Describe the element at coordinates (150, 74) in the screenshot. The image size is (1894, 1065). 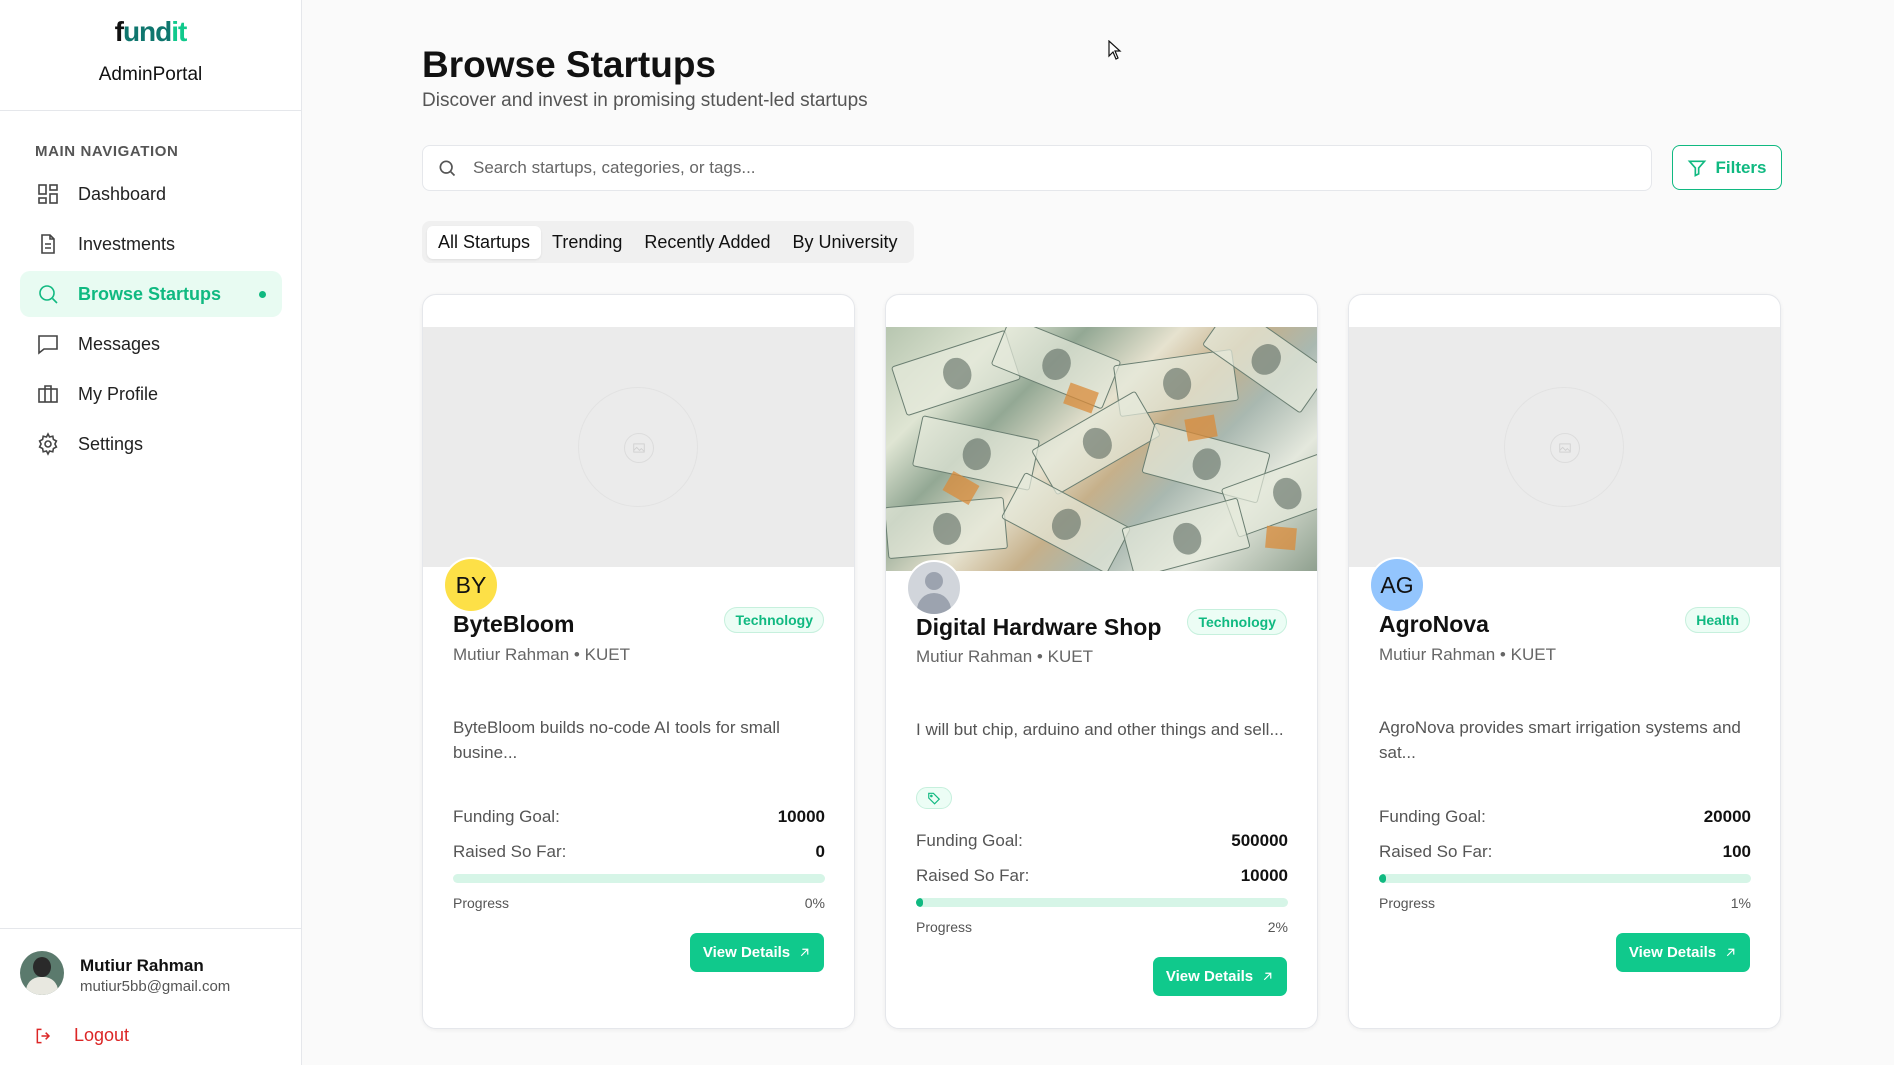
I see `portal-title: AdminPortal` at that location.